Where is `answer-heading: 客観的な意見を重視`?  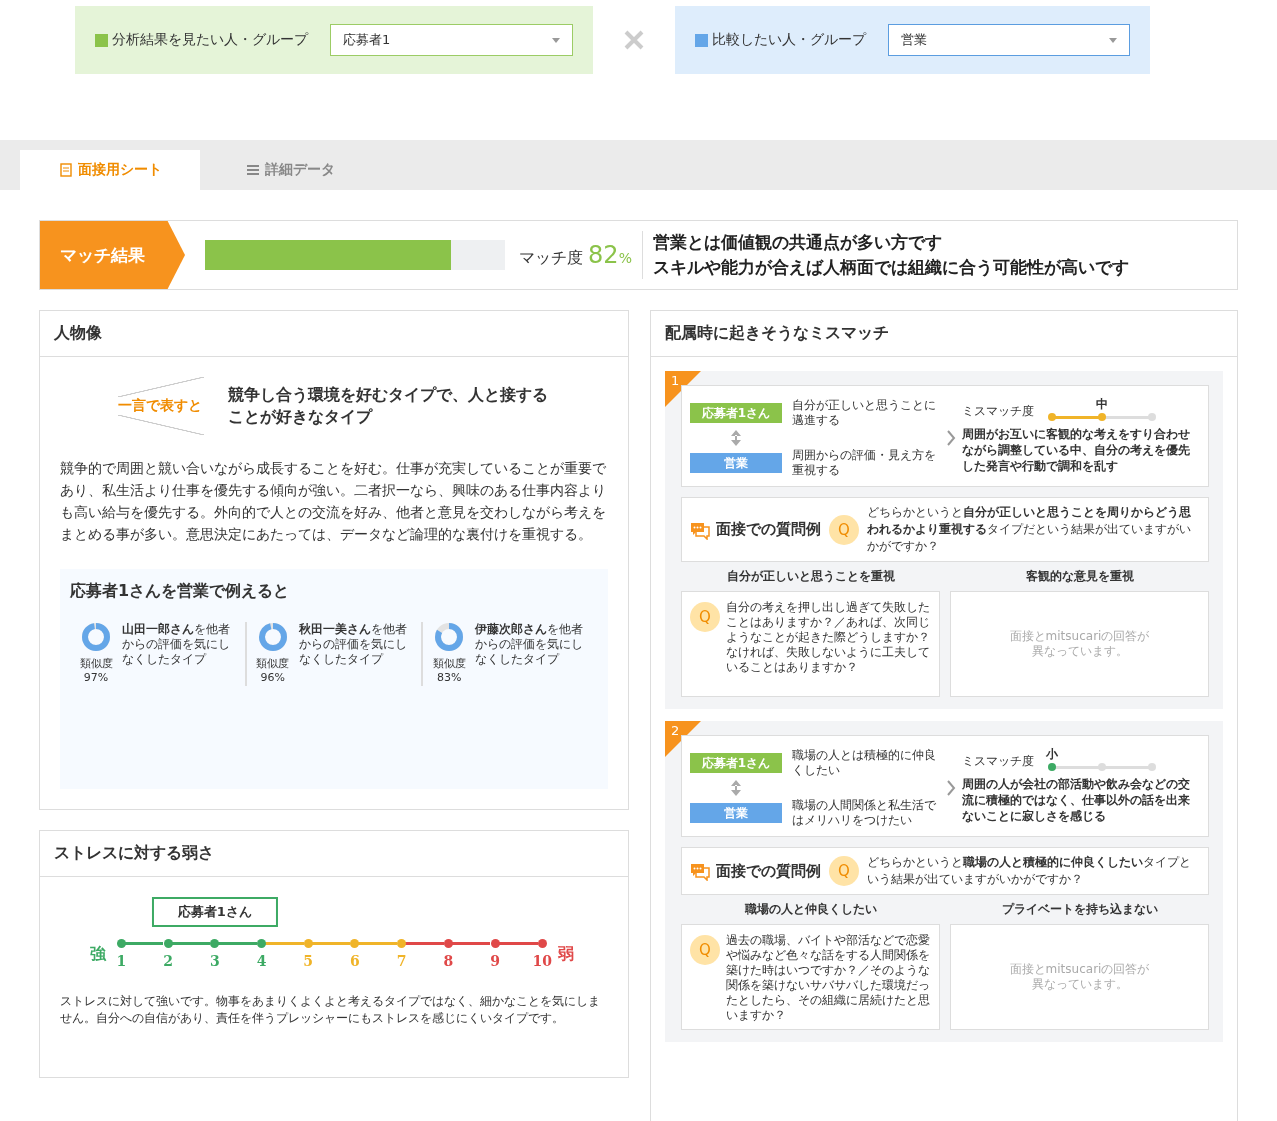
answer-heading: 客観的な意見を重視 is located at coordinates (1079, 576).